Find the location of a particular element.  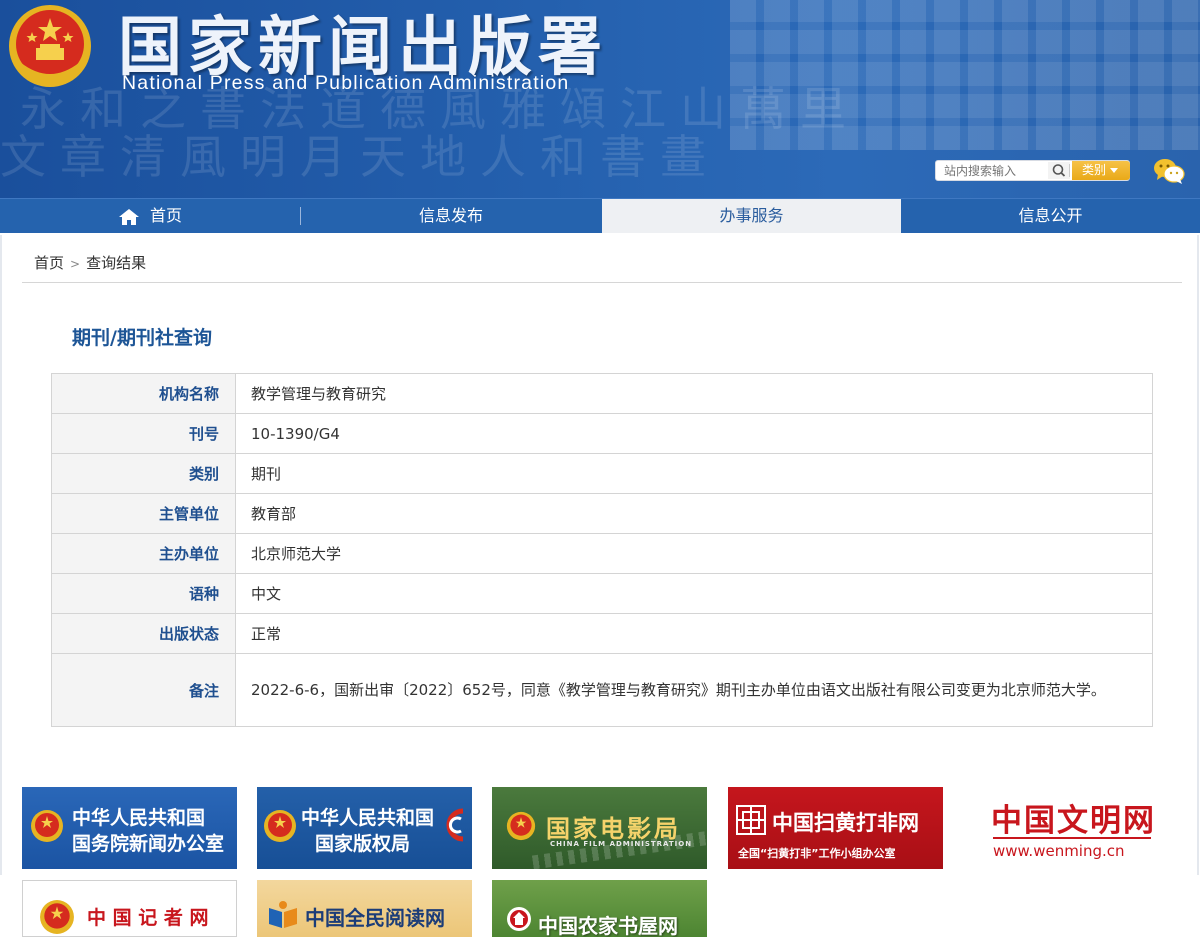

field-label: 语种 is located at coordinates (143, 593).